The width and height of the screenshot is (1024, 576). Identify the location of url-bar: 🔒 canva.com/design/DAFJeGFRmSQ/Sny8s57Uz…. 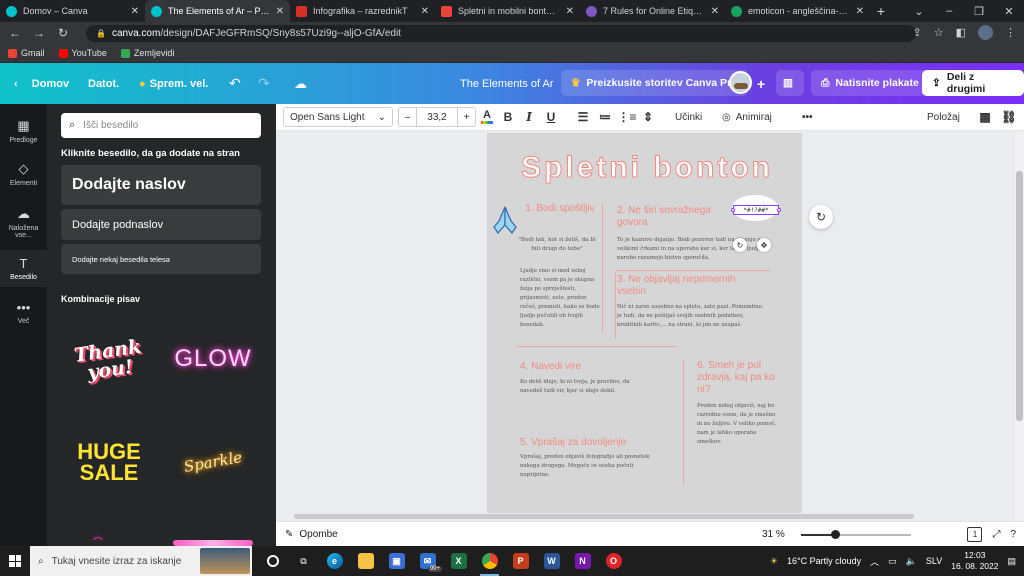
(501, 33).